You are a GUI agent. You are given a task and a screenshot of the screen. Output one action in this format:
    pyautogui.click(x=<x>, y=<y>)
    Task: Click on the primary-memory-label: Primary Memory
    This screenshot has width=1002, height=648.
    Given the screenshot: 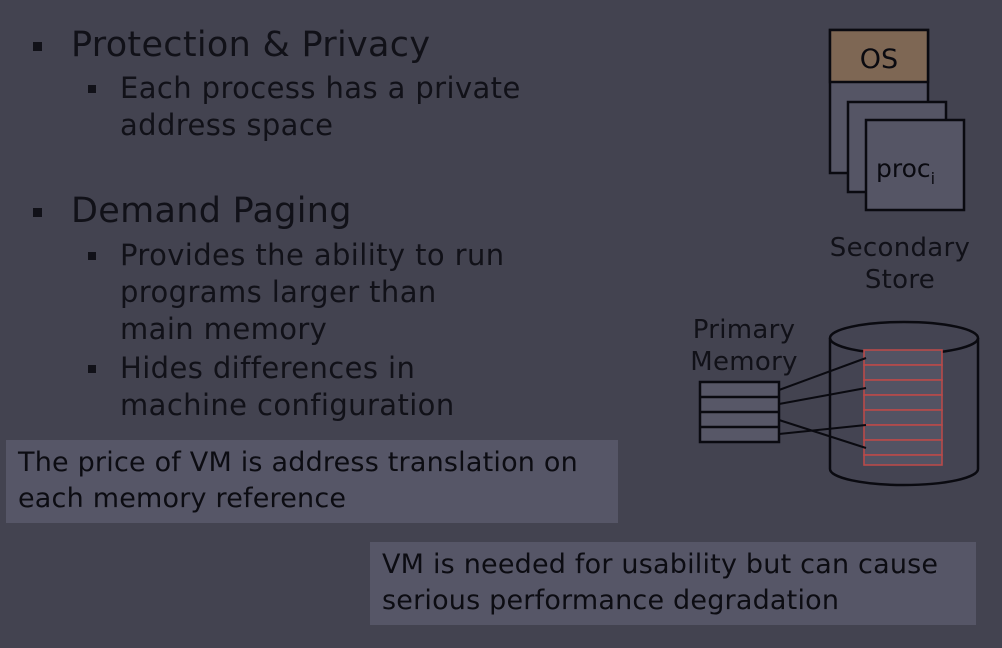 What is the action you would take?
    pyautogui.click(x=744, y=346)
    